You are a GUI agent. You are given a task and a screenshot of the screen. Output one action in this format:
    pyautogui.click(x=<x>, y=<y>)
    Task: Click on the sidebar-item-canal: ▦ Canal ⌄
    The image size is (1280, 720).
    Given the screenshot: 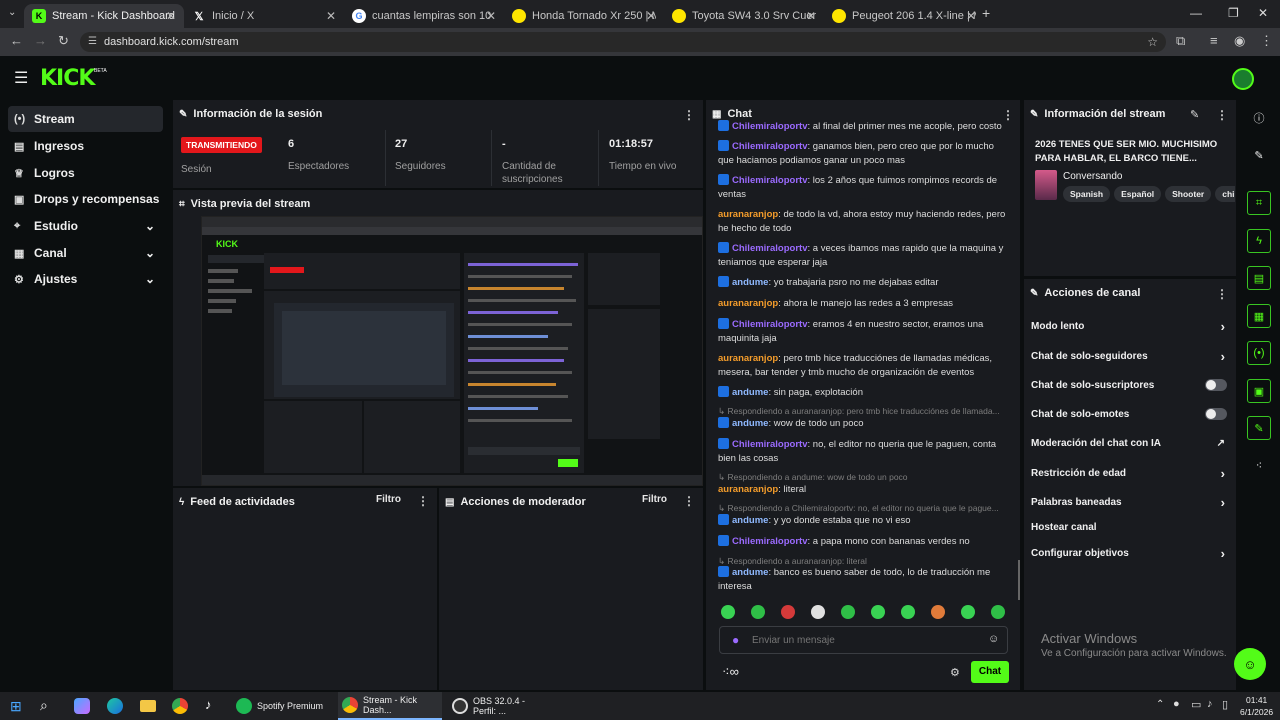 What is the action you would take?
    pyautogui.click(x=85, y=253)
    